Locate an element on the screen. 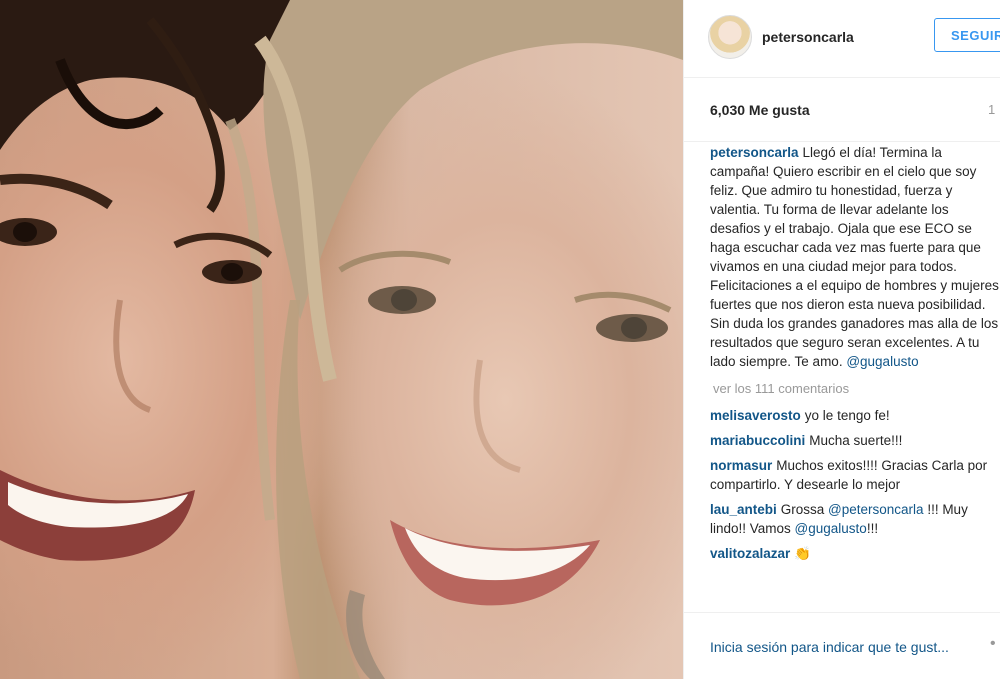 Image resolution: width=1000 pixels, height=679 pixels. follow-button: SEGUIR is located at coordinates (967, 35).